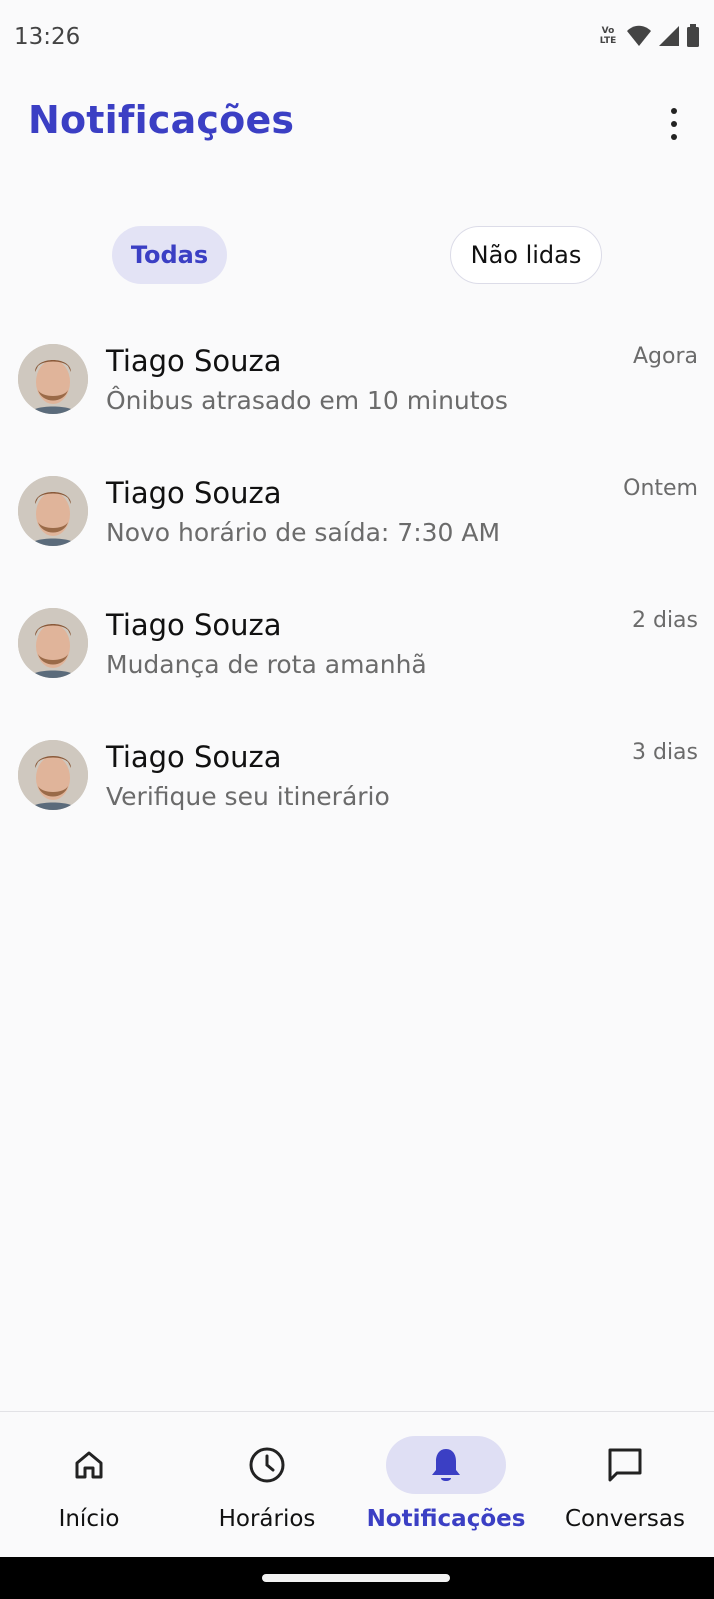 The width and height of the screenshot is (714, 1599). Describe the element at coordinates (89, 1465) in the screenshot. I see `home-icon` at that location.